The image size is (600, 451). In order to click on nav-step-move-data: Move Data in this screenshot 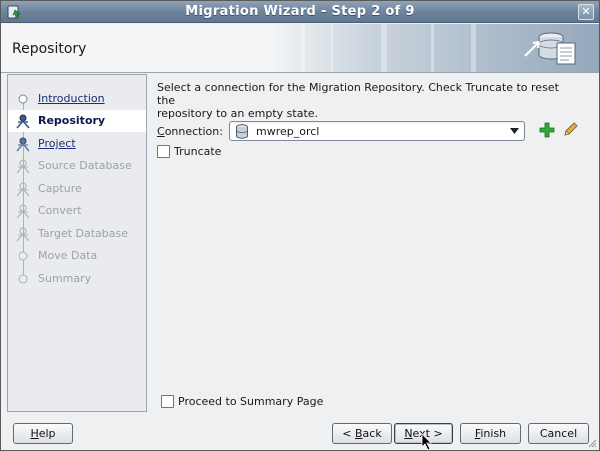, I will do `click(77, 256)`.